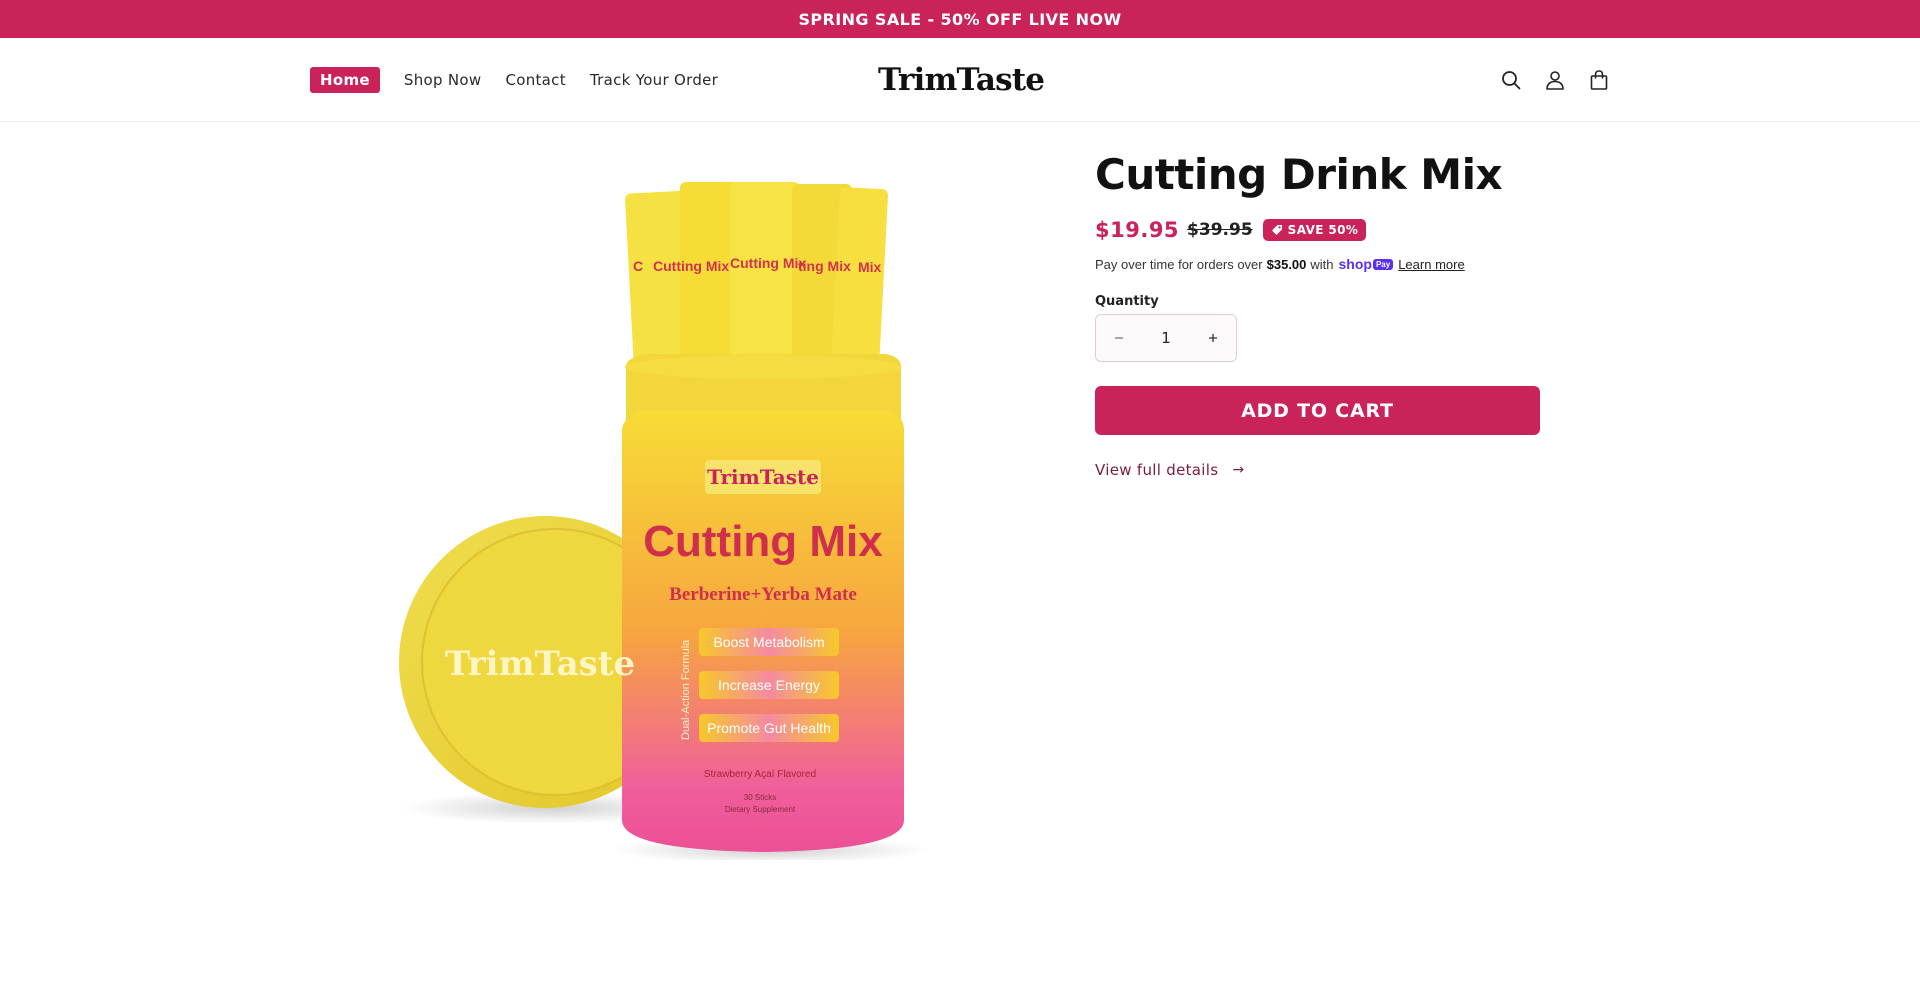  Describe the element at coordinates (769, 685) in the screenshot. I see `svg-text: Increase Energy` at that location.